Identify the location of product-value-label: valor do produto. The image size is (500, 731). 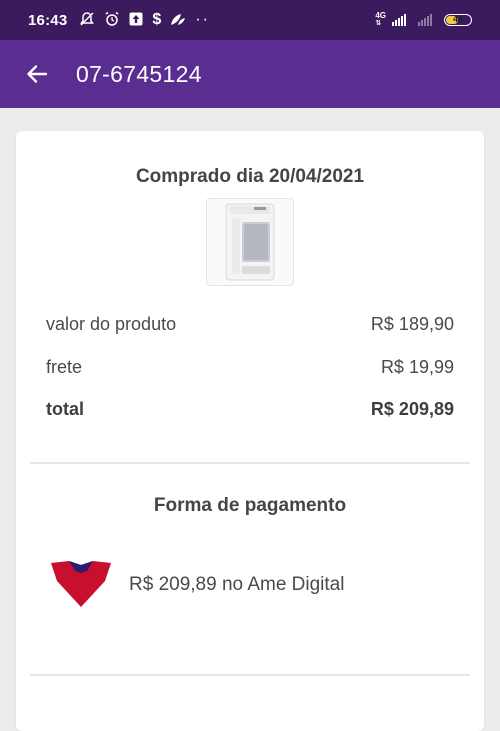
(111, 324).